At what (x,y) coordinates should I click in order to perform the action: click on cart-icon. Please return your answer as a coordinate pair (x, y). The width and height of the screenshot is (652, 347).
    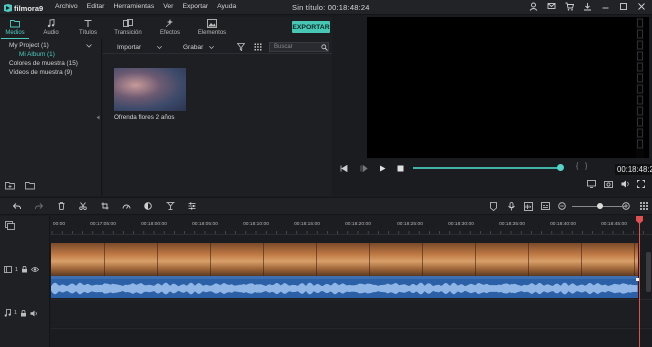
    Looking at the image, I should click on (569, 6).